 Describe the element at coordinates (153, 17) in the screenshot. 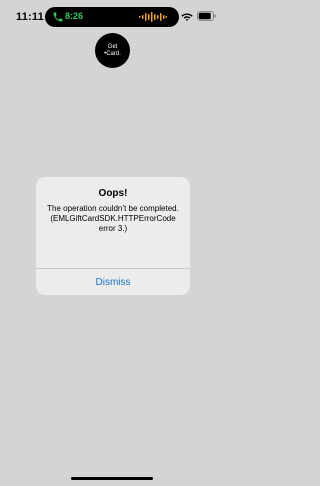

I see `waveform-icon` at that location.